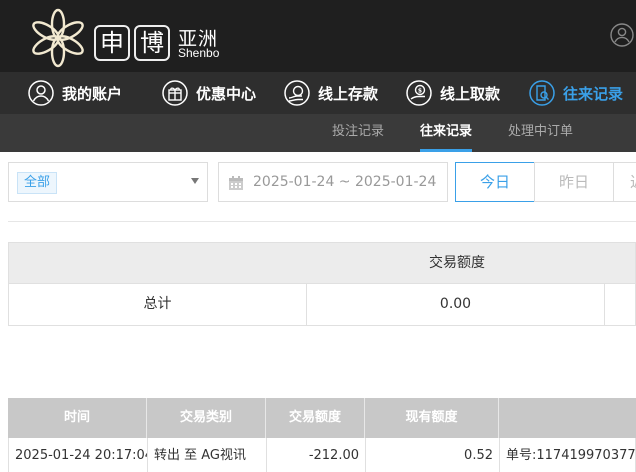 This screenshot has height=472, width=636. What do you see at coordinates (152, 43) in the screenshot?
I see `logo-char-box-2: 博` at bounding box center [152, 43].